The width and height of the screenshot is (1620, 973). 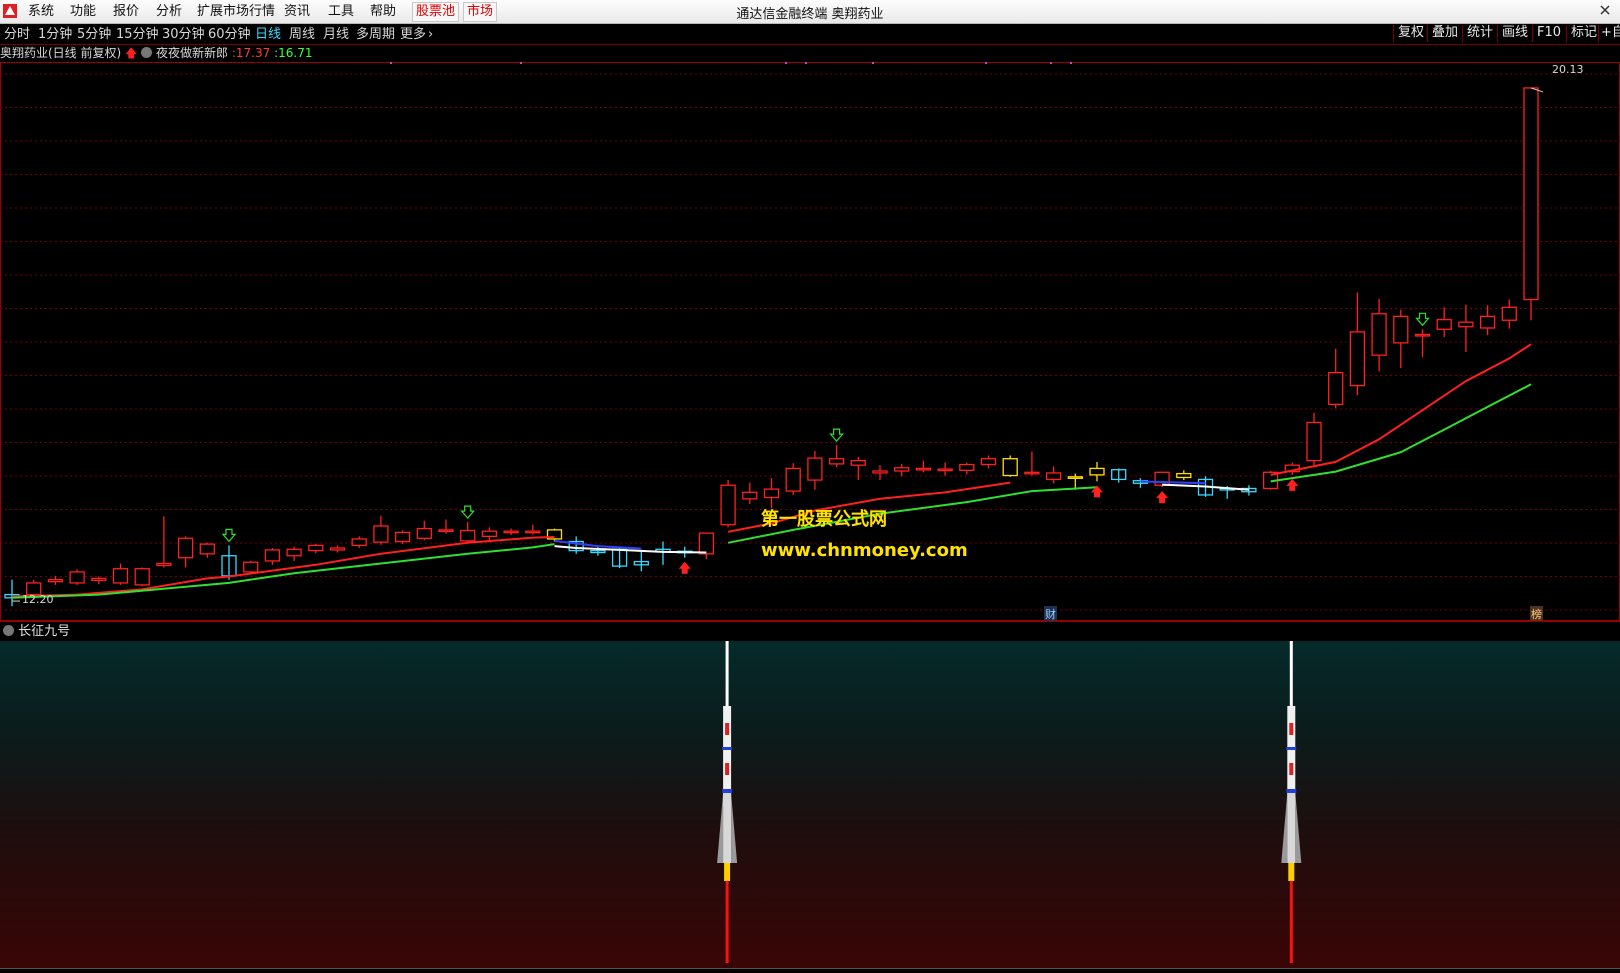 I want to click on menu-extended-market: 扩展市场行情, so click(x=236, y=12).